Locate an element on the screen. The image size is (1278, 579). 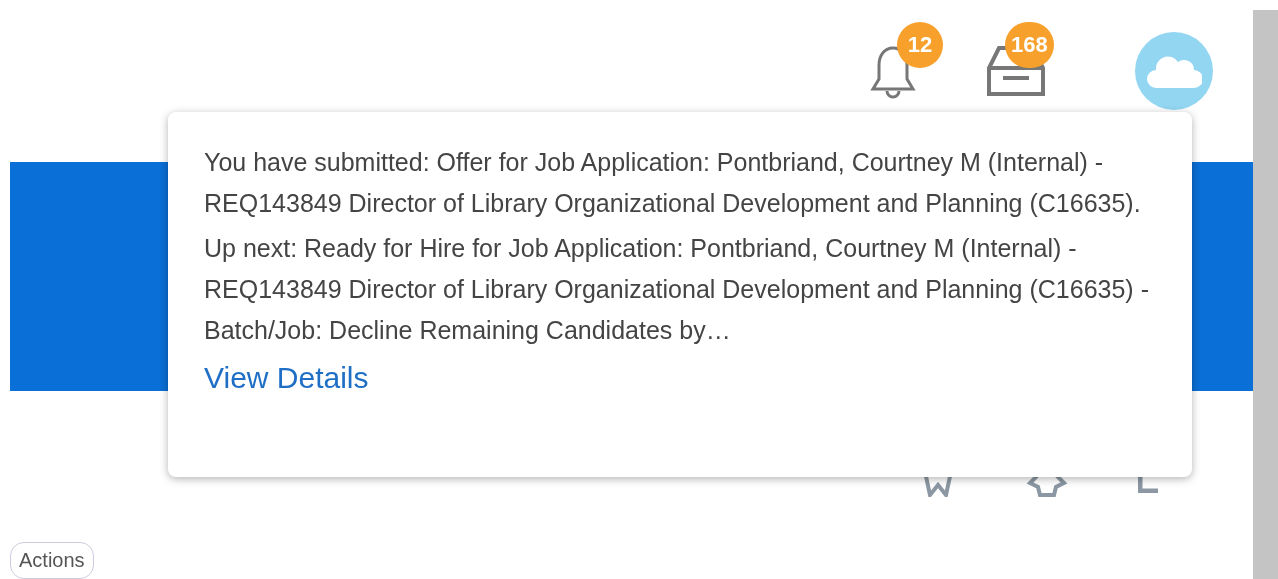
scrollbar is located at coordinates (1265, 294).